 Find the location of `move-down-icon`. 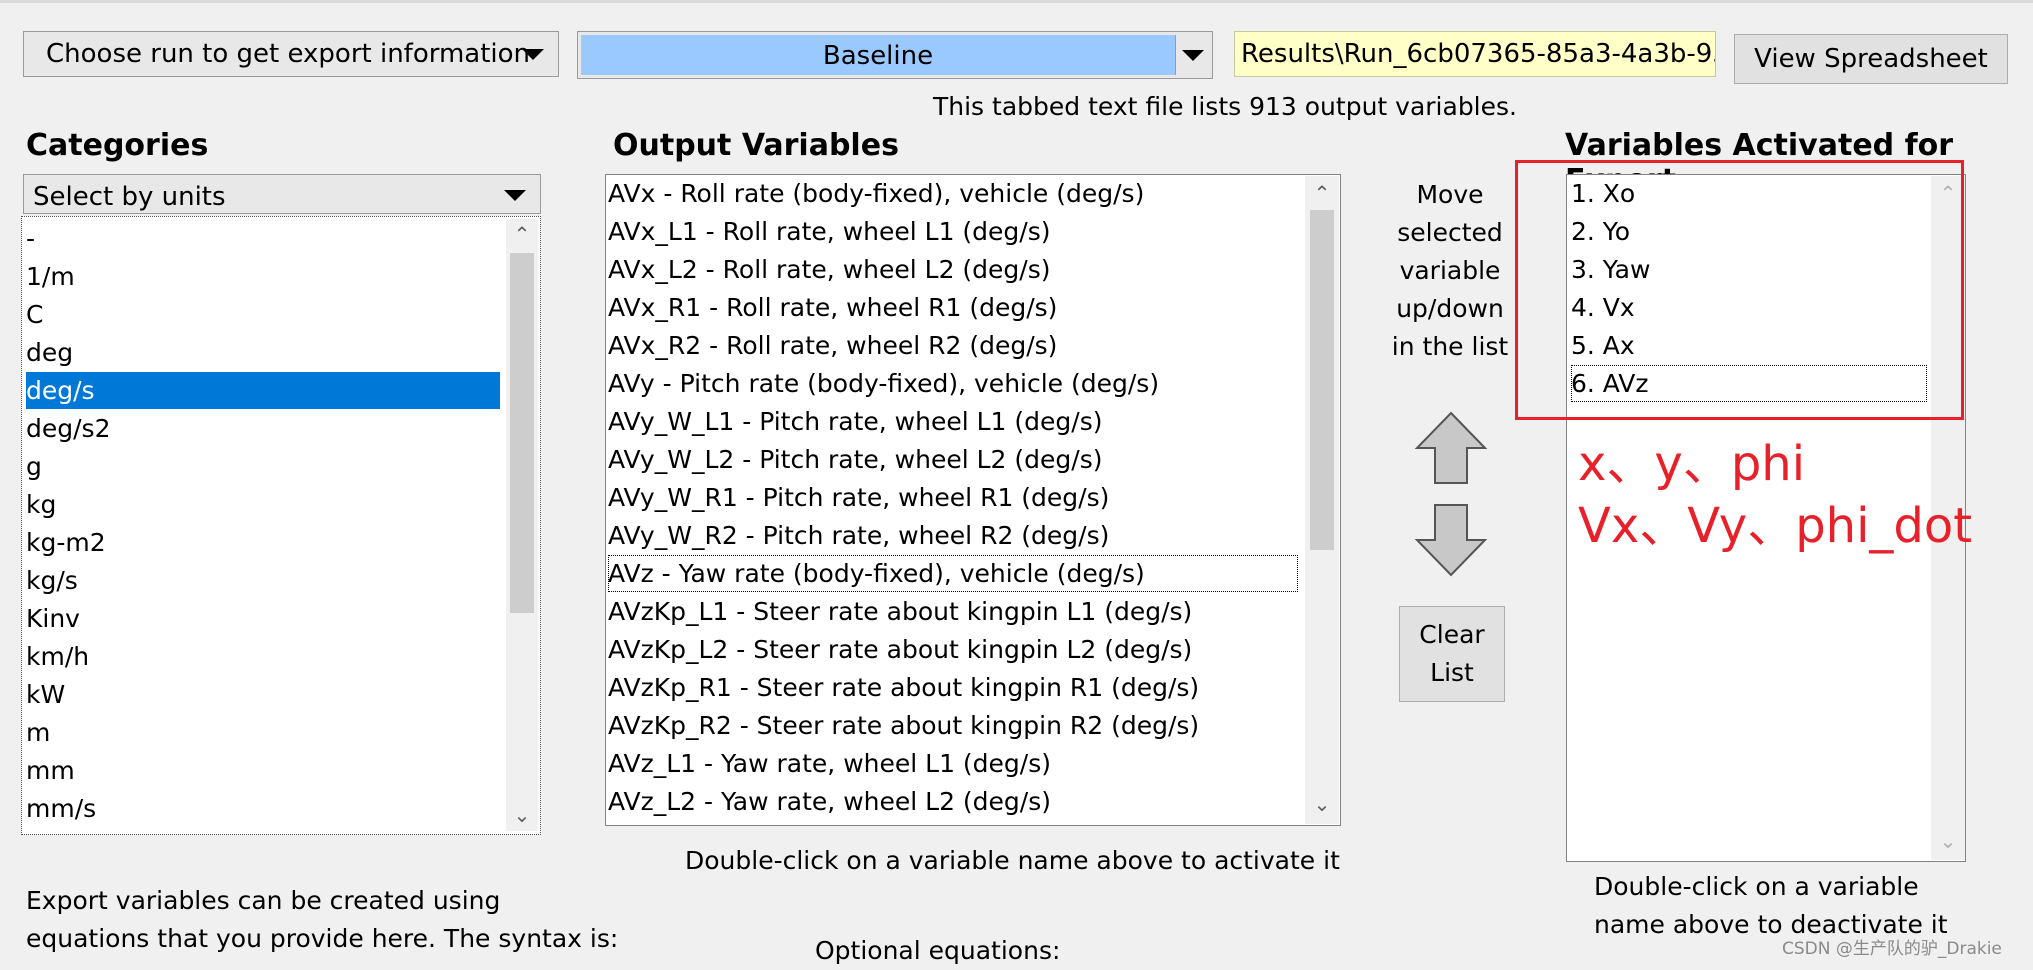

move-down-icon is located at coordinates (1451, 540).